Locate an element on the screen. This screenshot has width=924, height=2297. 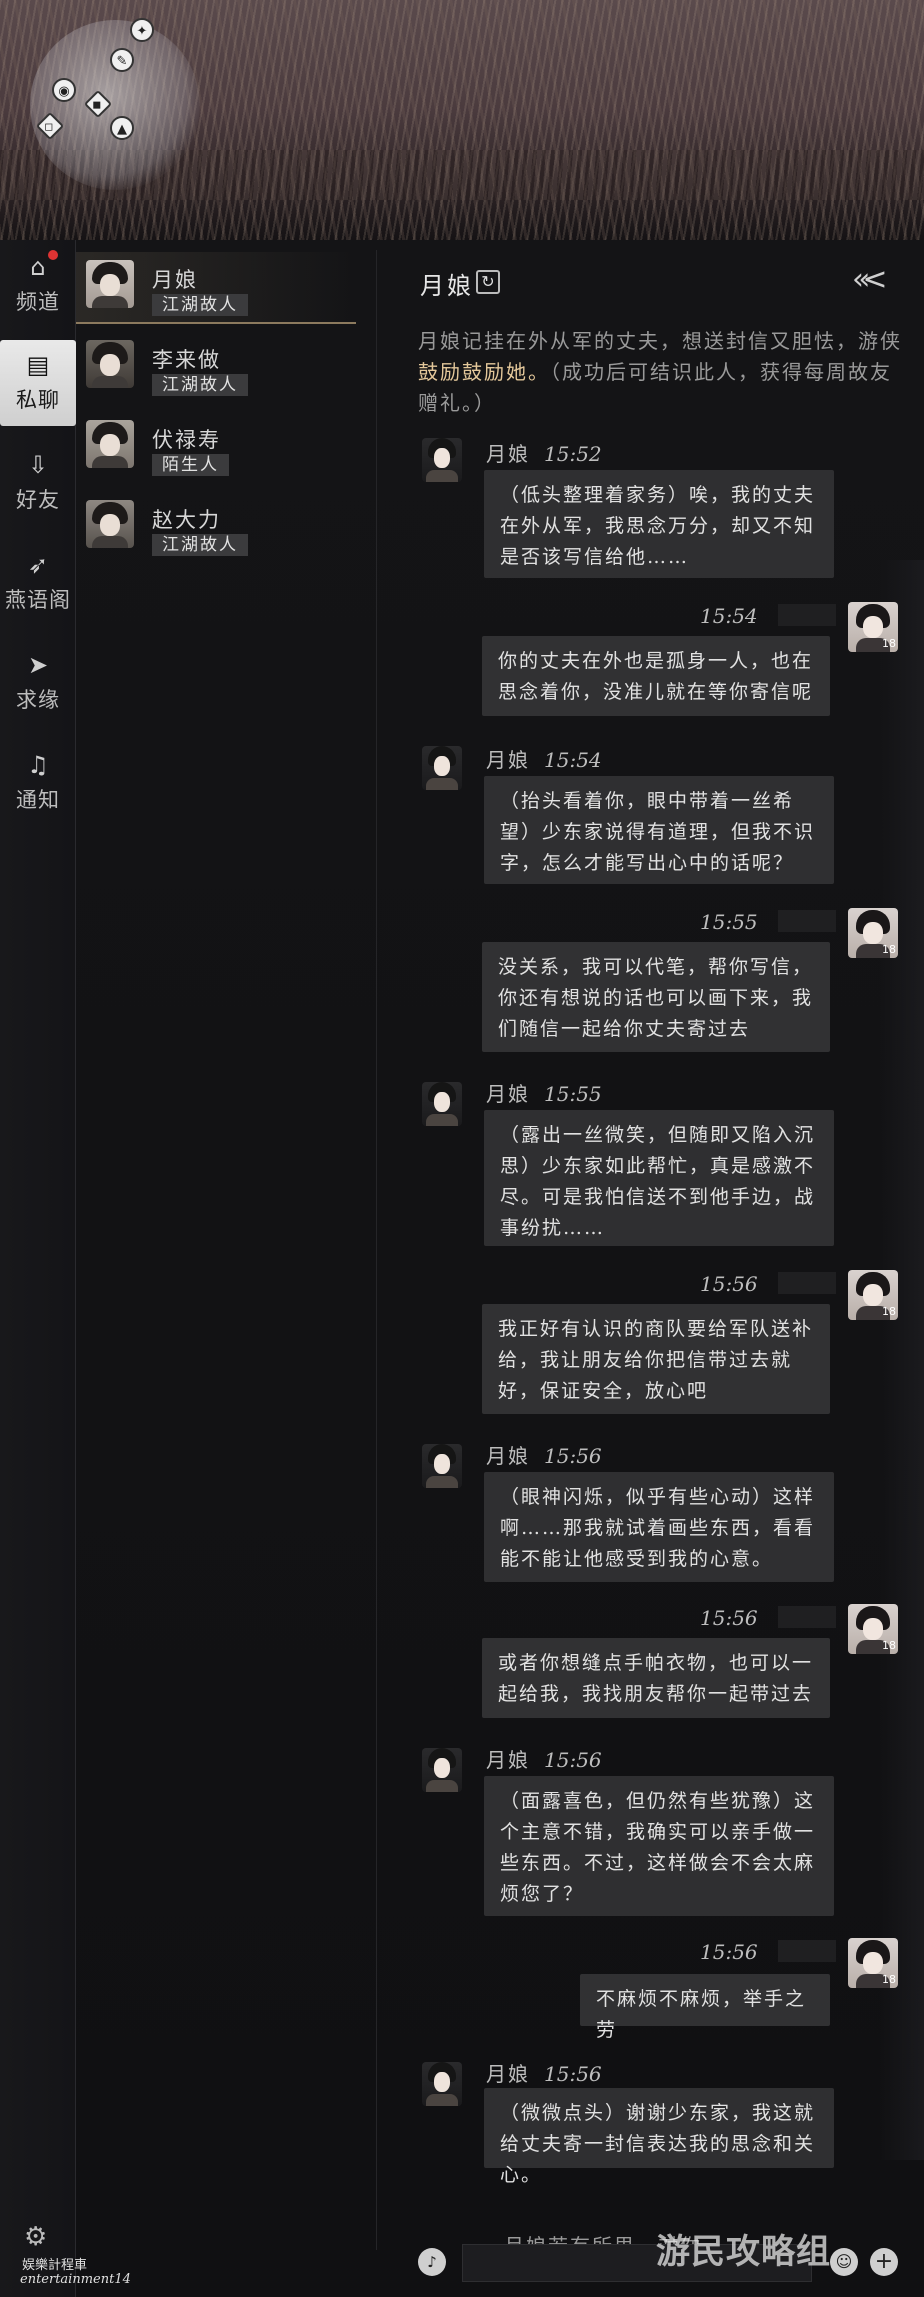
plus-icon: + is located at coordinates (884, 2262).